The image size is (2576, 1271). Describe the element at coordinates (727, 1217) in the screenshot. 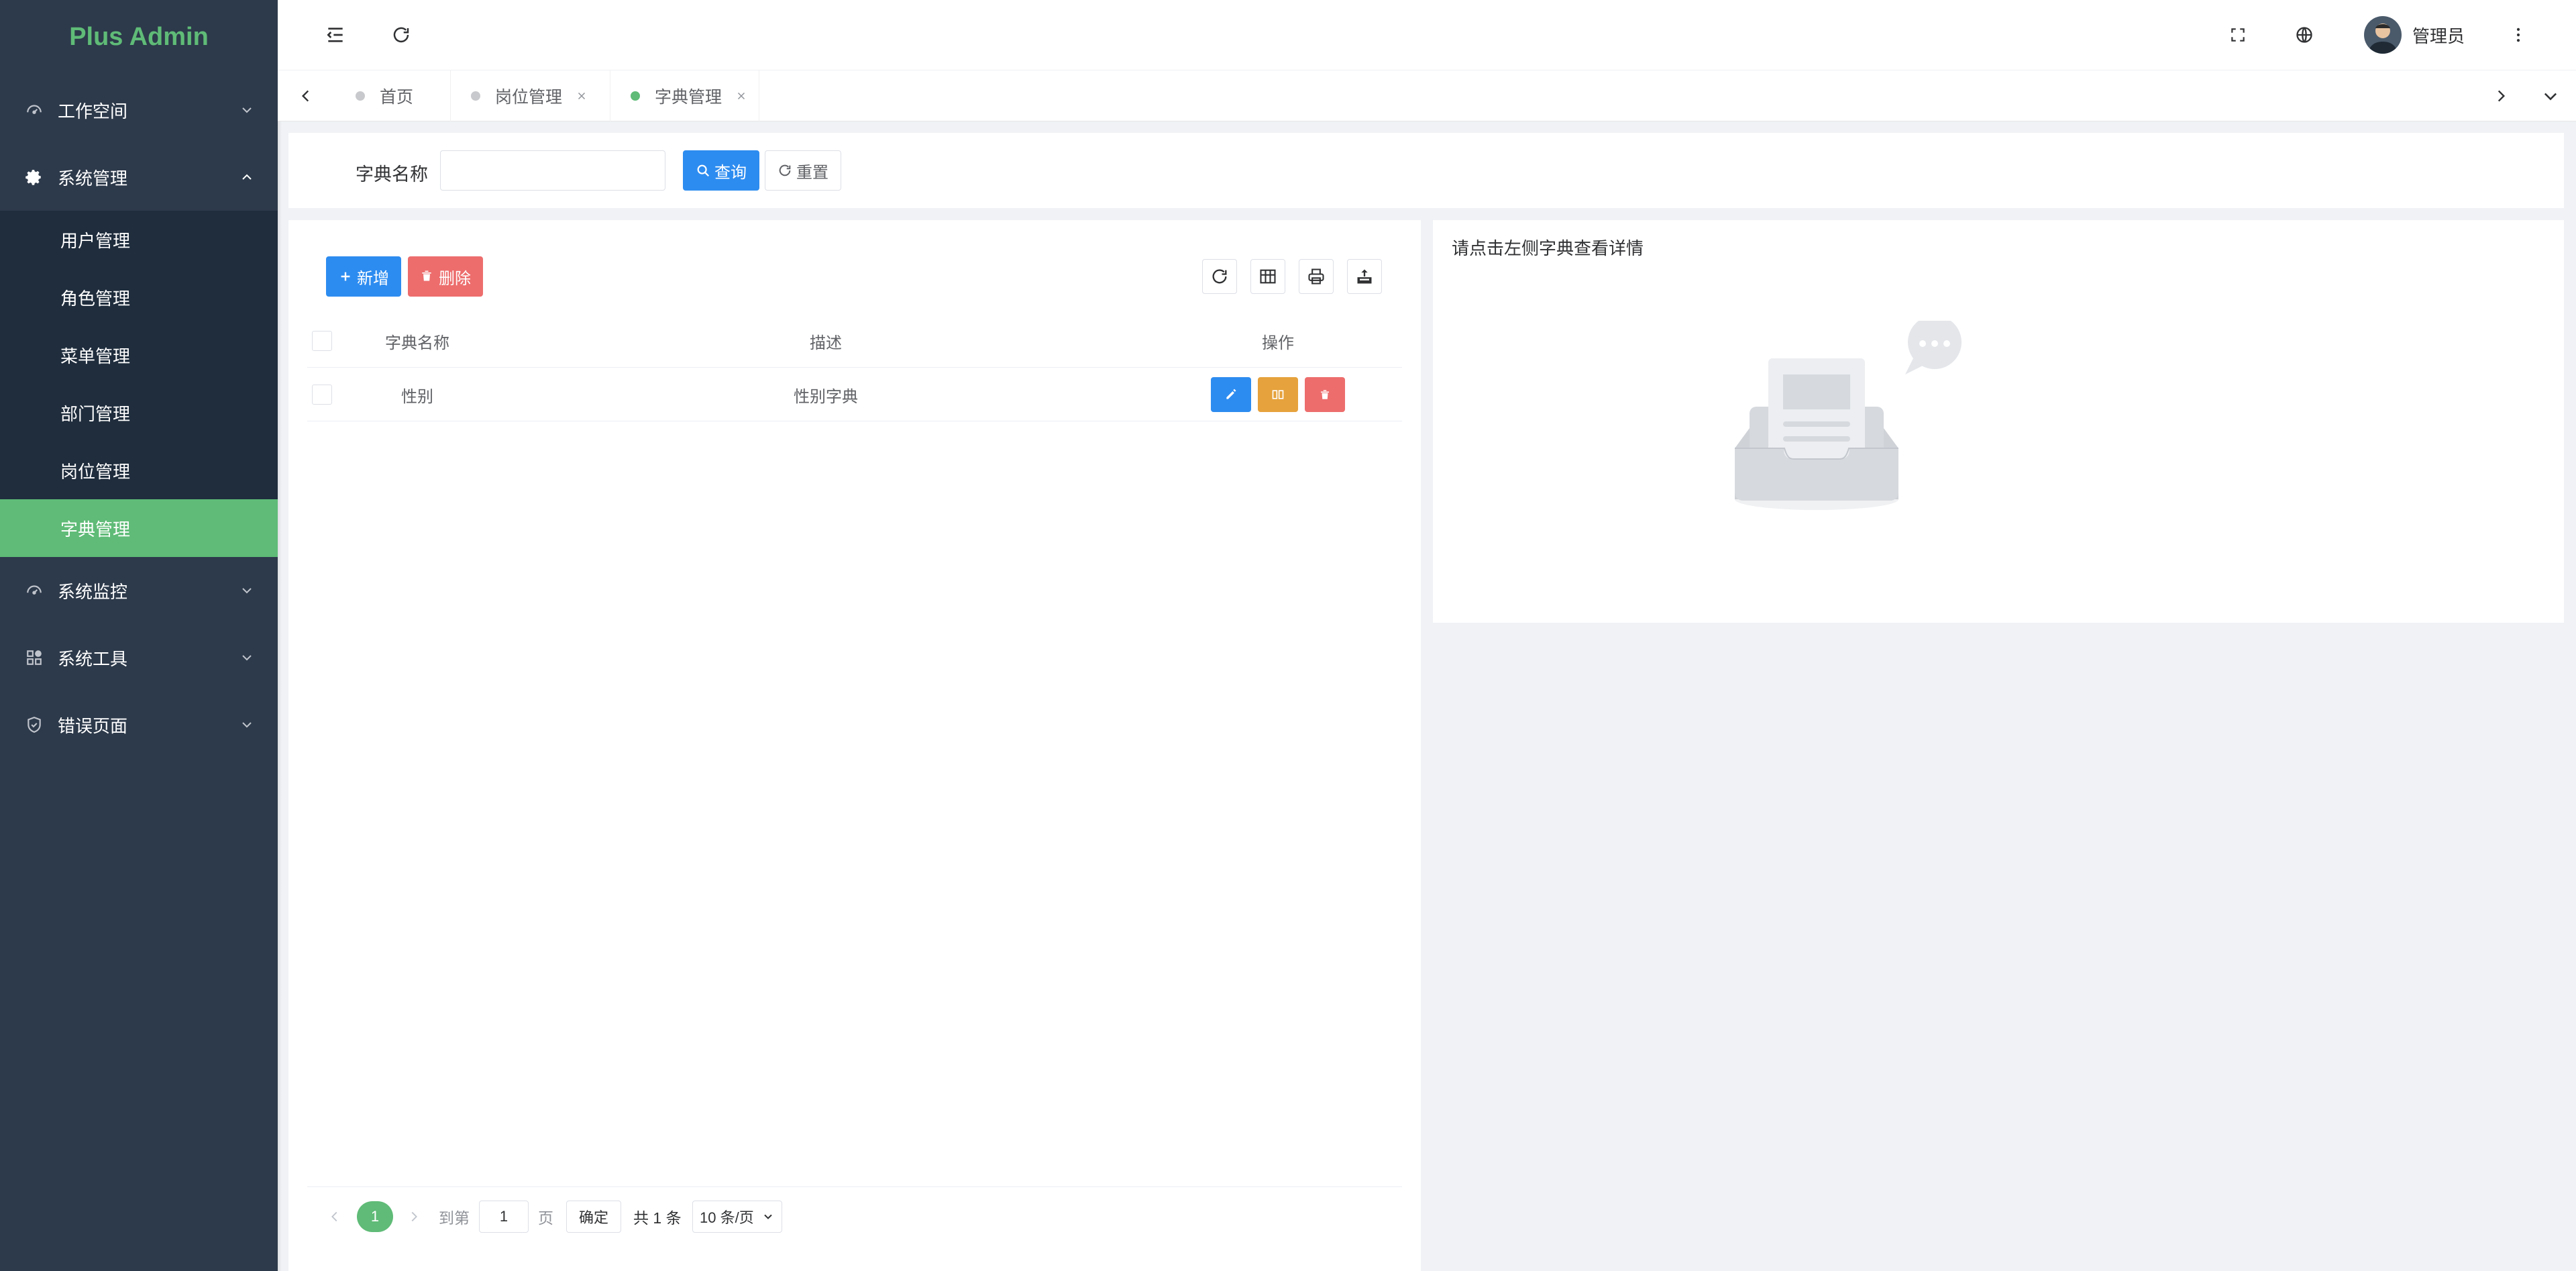

I see `page-size-value: 10 条/页` at that location.